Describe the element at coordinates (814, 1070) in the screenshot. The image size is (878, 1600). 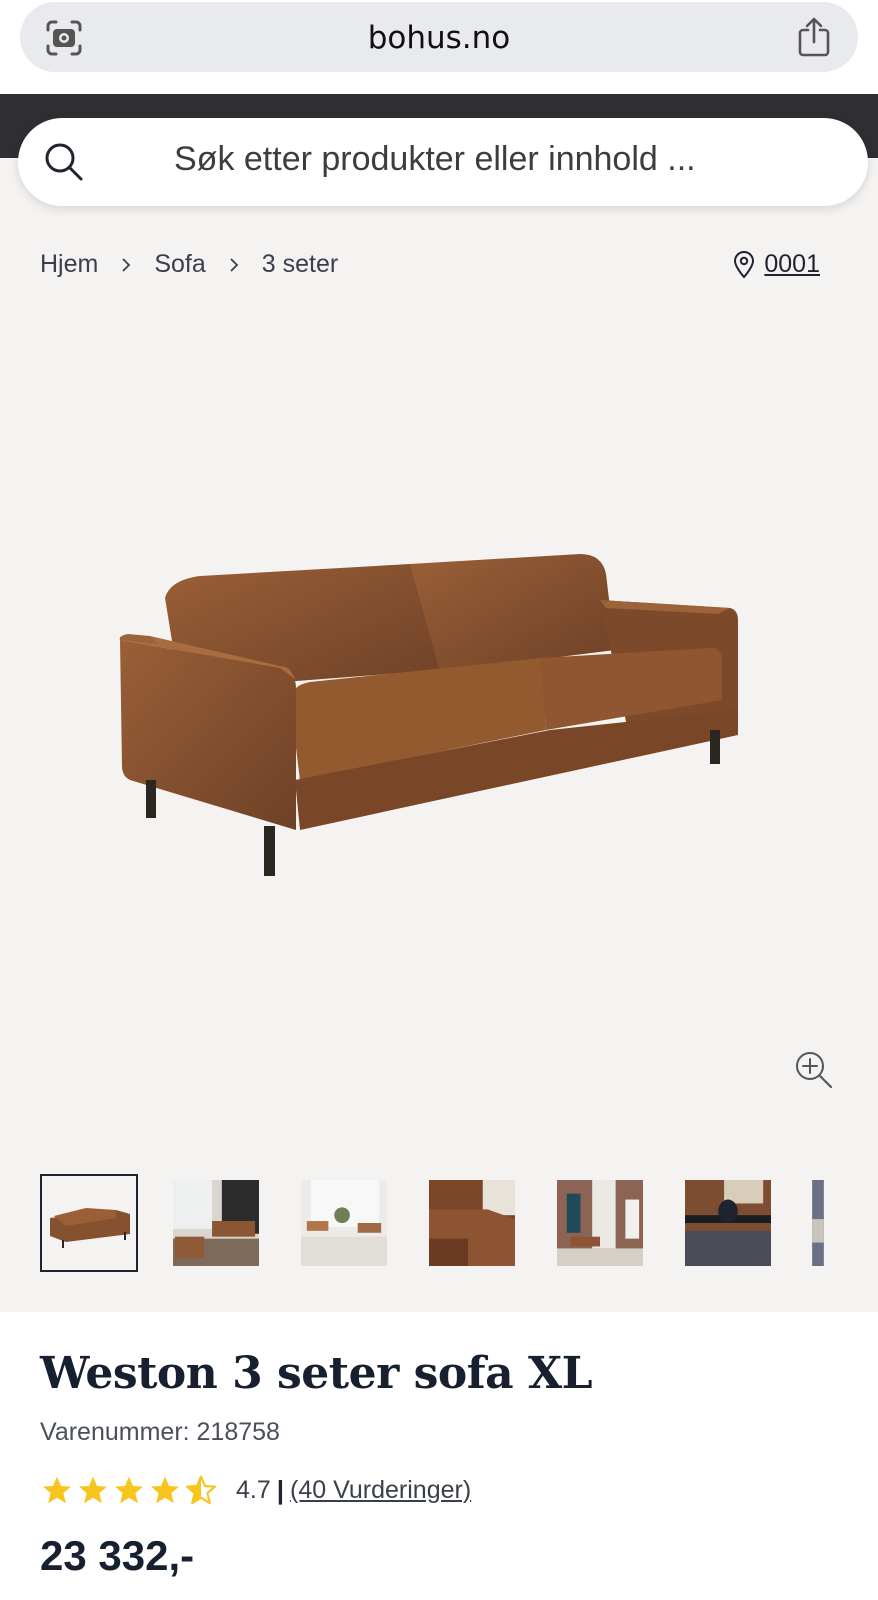
I see `zoom-in-icon` at that location.